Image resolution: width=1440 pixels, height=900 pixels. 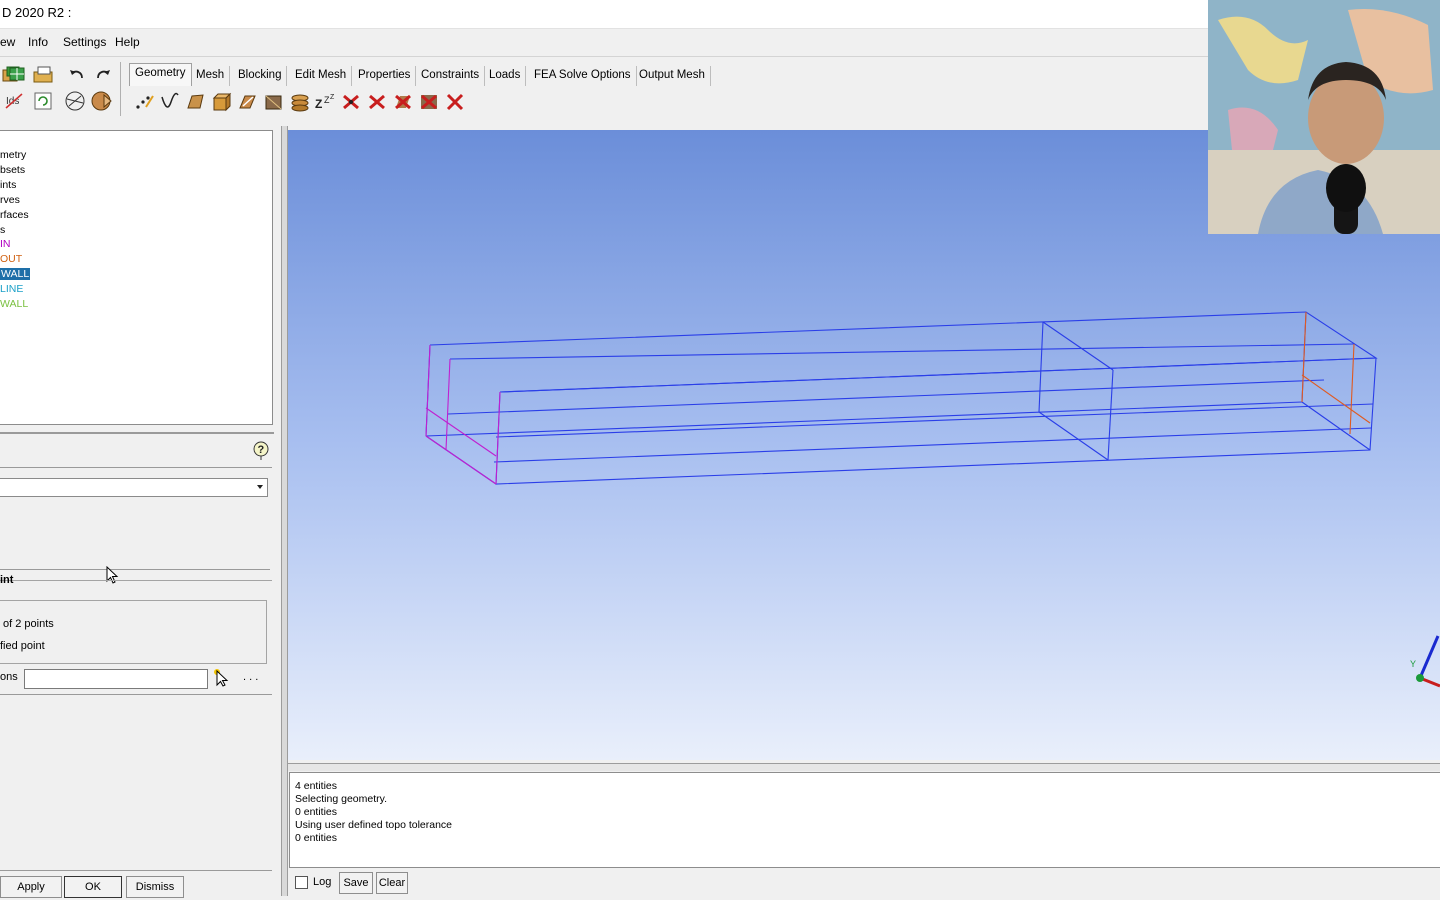 I want to click on menu-bar: ew Info Settings Help, so click(x=604, y=42).